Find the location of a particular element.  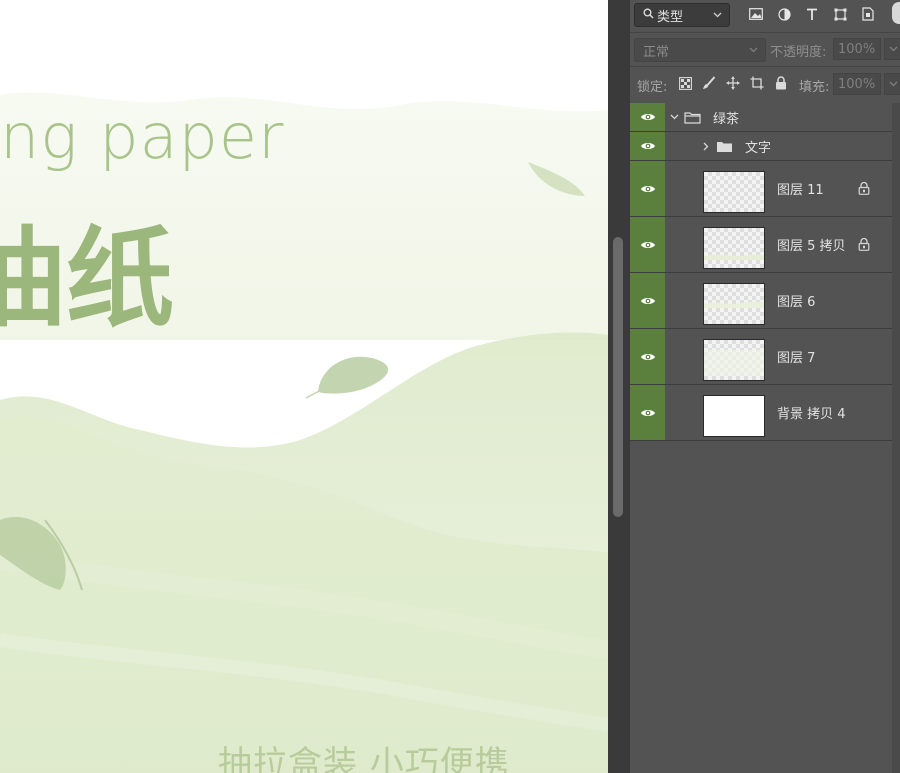

image-filter-icon is located at coordinates (756, 14).